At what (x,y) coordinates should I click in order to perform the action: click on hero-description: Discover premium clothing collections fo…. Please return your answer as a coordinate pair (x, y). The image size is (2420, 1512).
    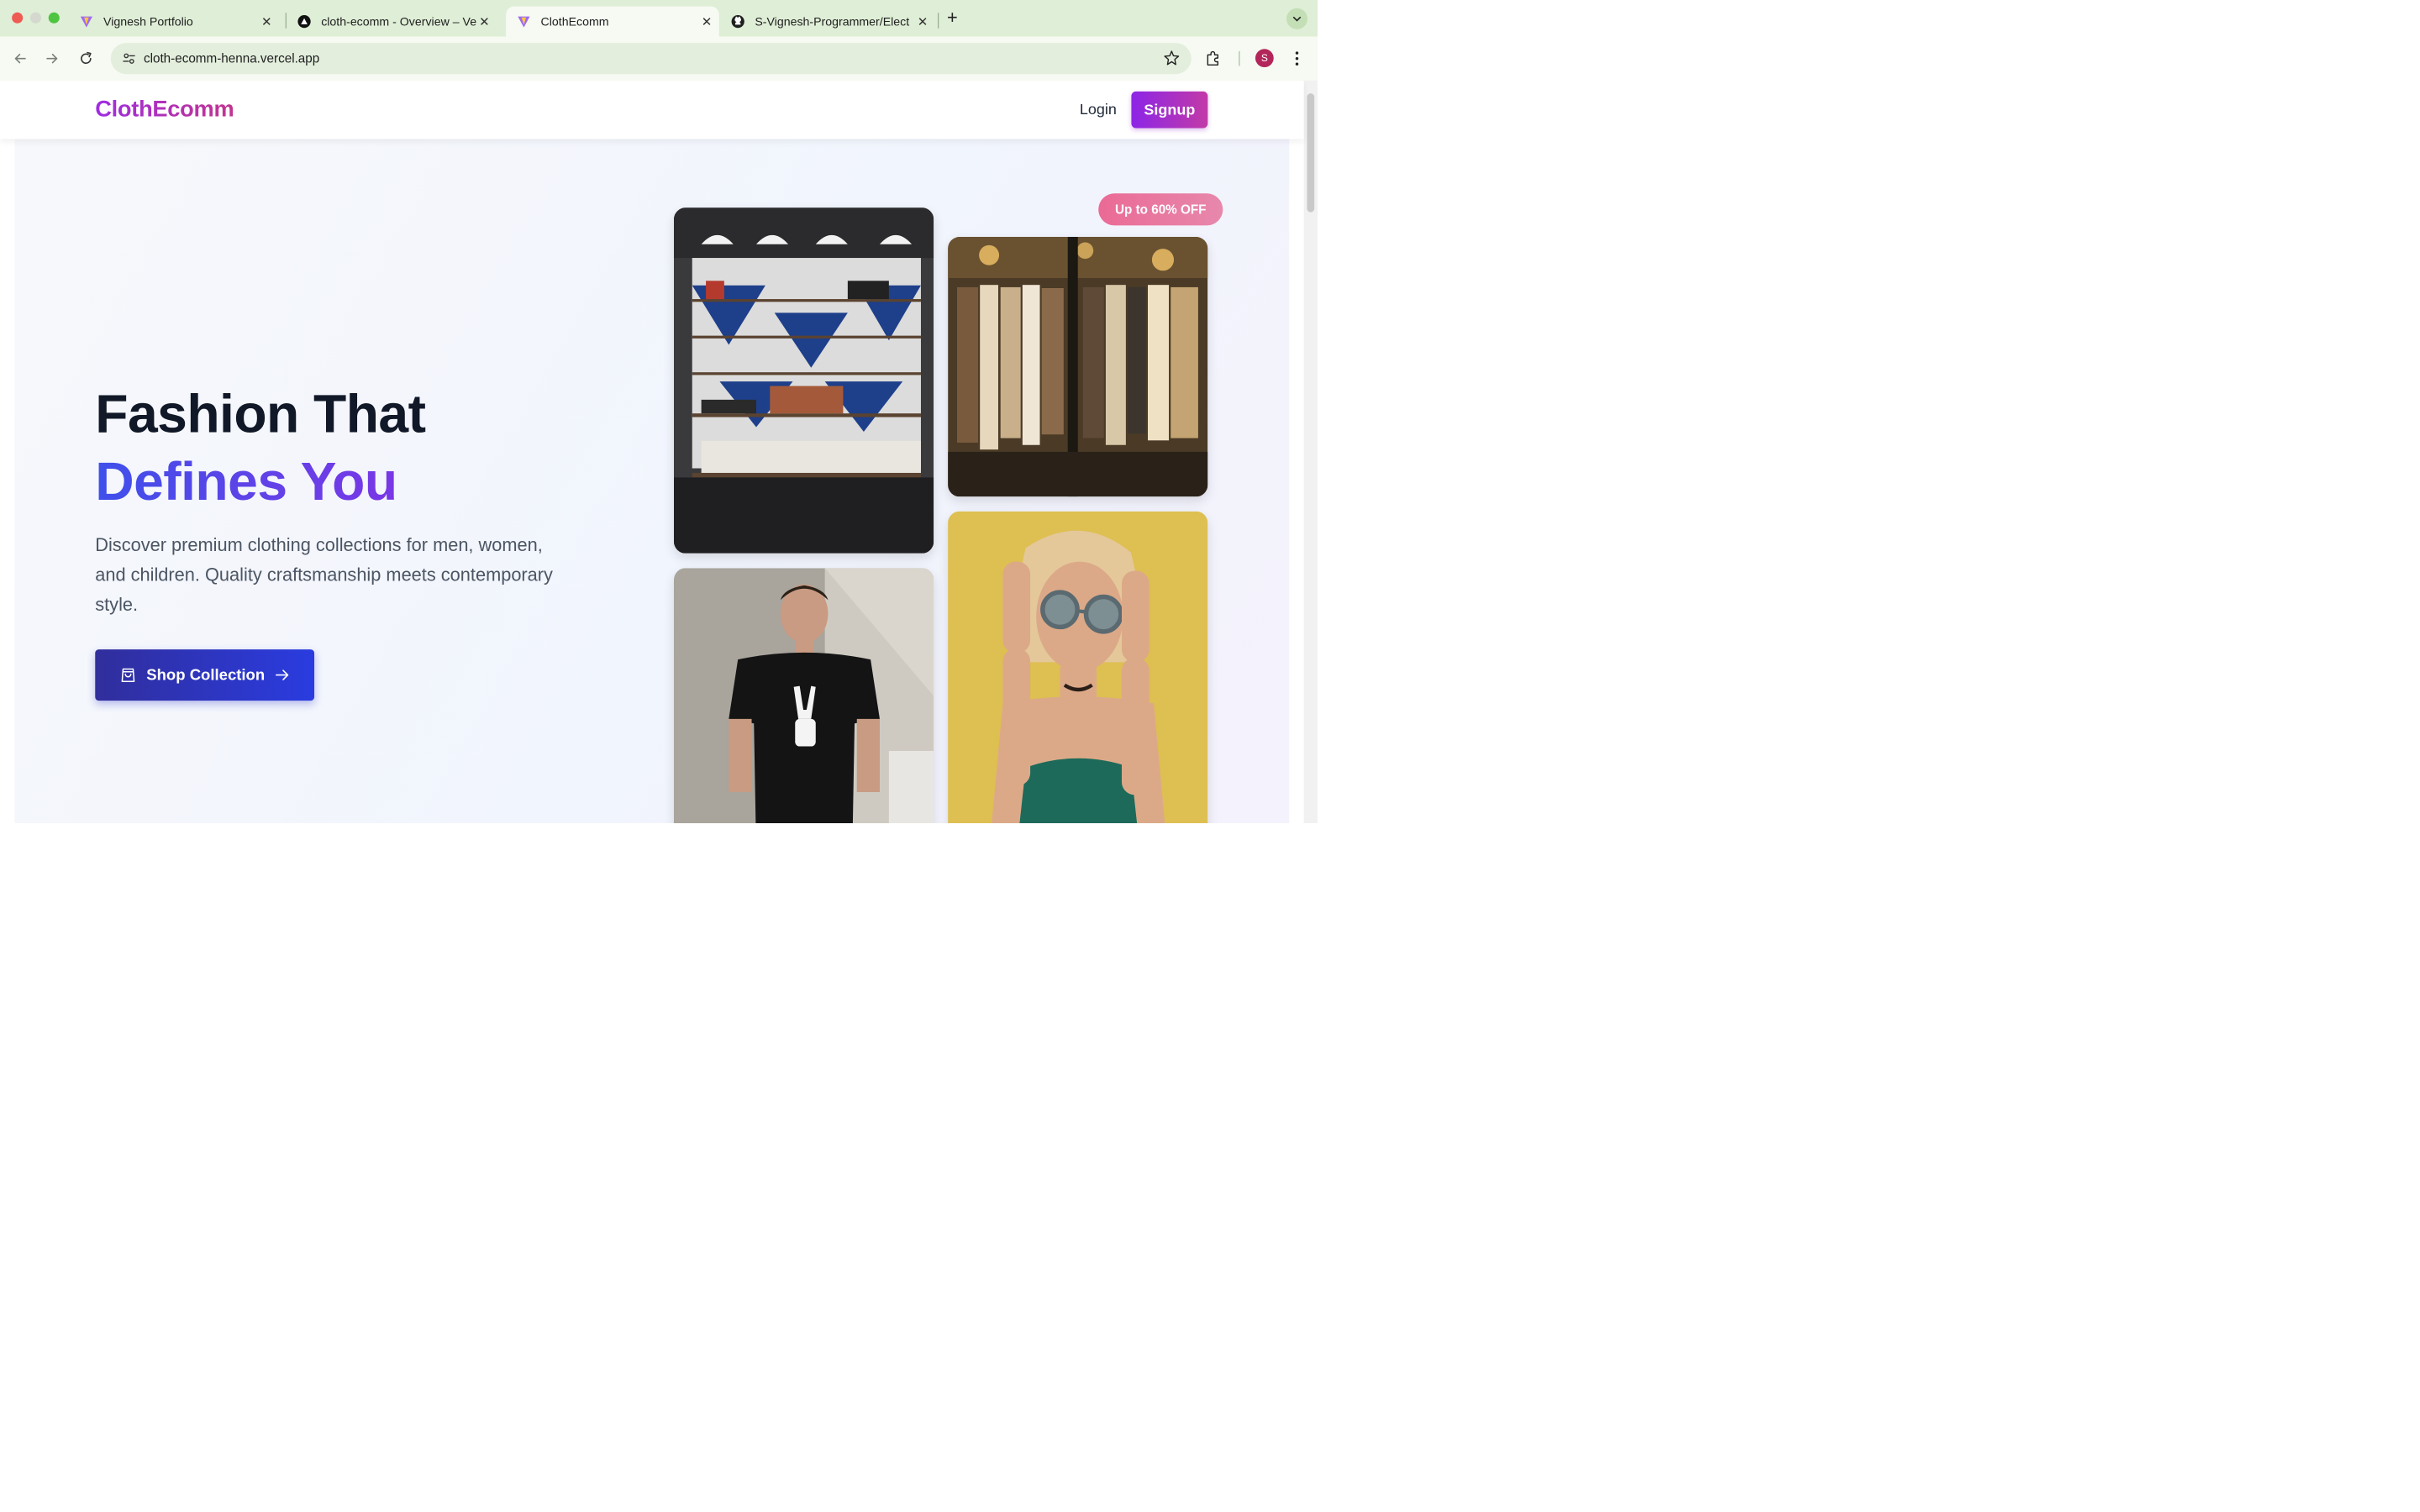
    Looking at the image, I should click on (324, 574).